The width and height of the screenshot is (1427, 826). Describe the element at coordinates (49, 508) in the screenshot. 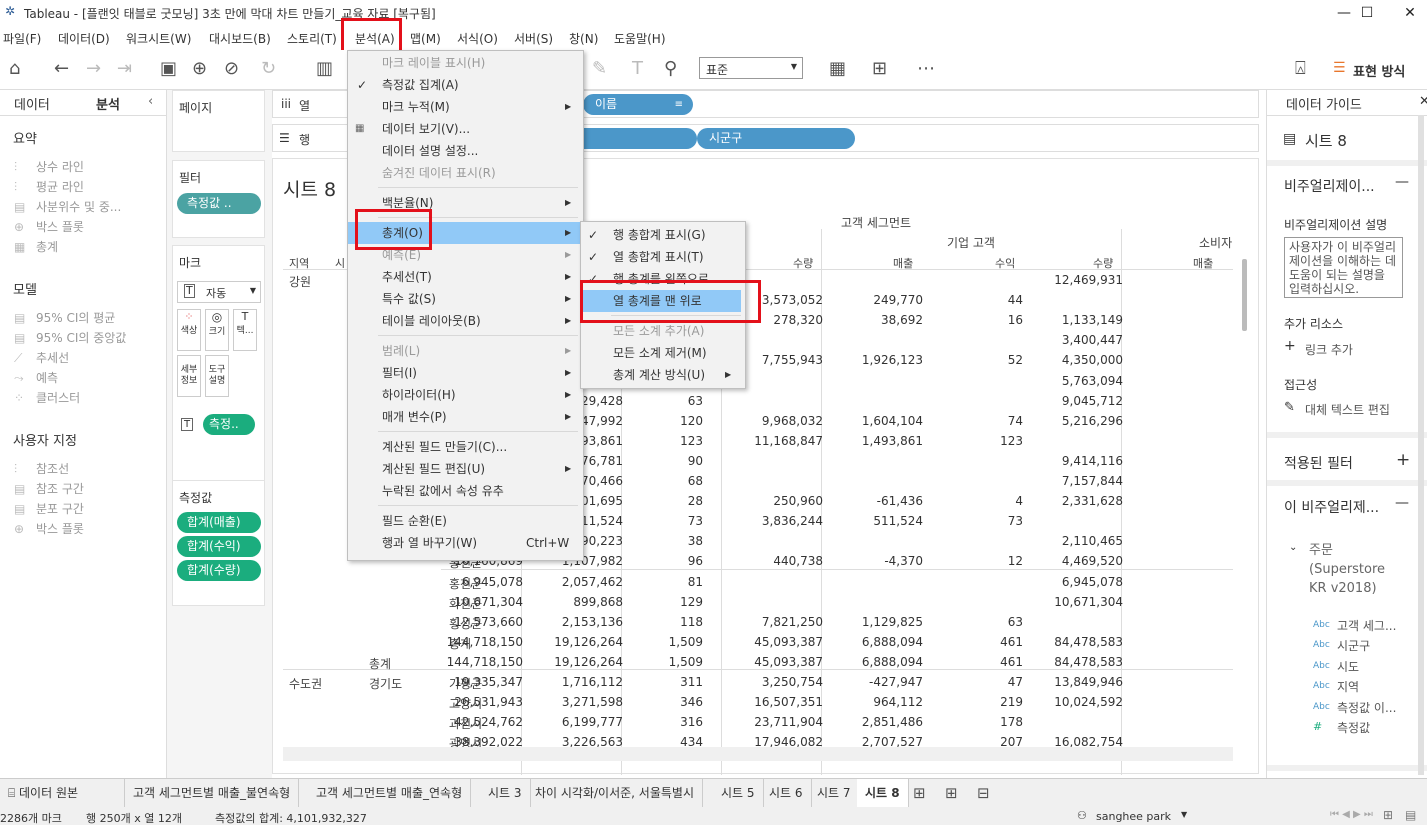

I see `distribution-band-item: ▤ 분포 구간` at that location.